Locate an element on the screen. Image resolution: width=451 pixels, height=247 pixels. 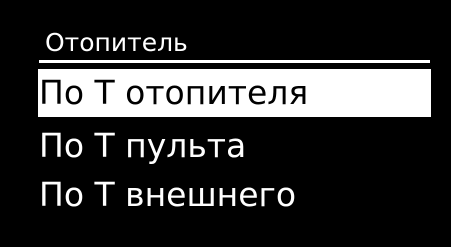
title-divider is located at coordinates (234, 61).